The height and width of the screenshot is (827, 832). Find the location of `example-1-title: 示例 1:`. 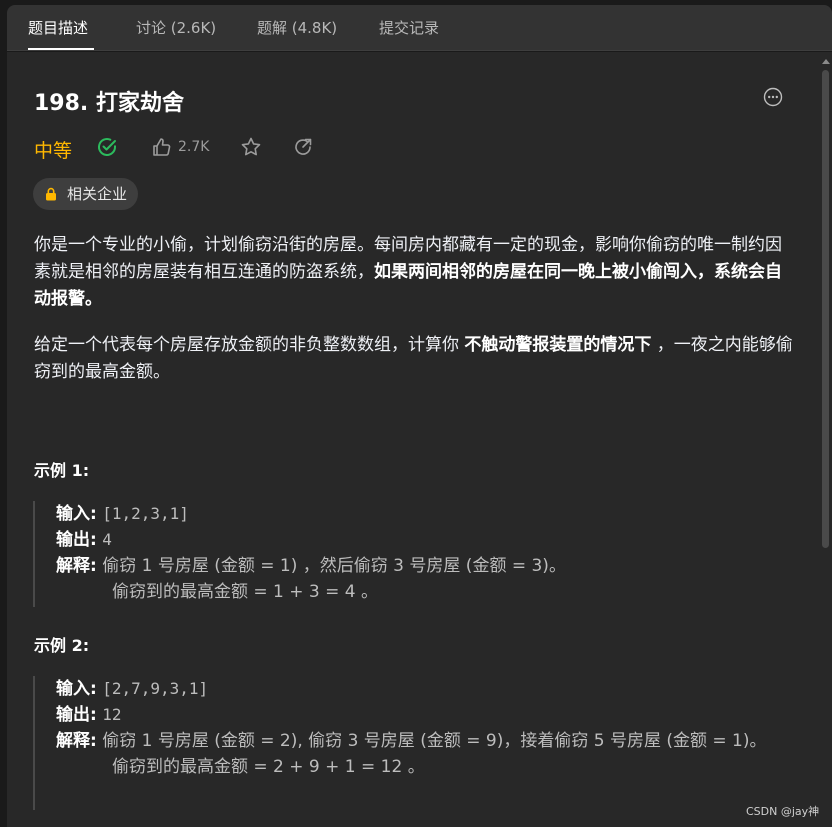

example-1-title: 示例 1: is located at coordinates (62, 470).